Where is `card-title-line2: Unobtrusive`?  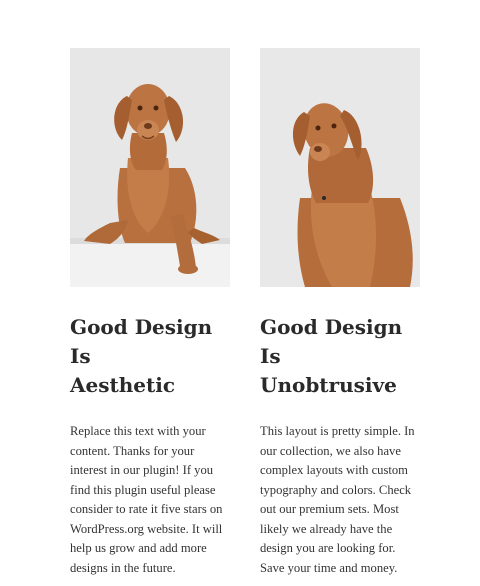
card-title-line2: Unobtrusive is located at coordinates (328, 385).